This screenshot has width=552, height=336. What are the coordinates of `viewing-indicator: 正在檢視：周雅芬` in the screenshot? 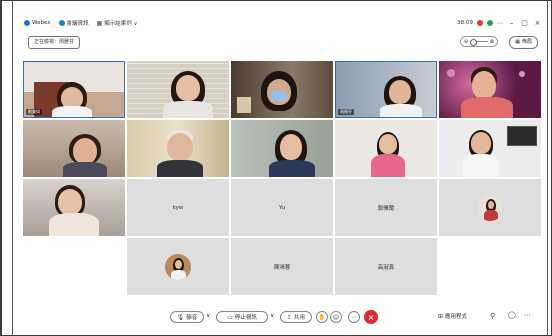 It's located at (54, 42).